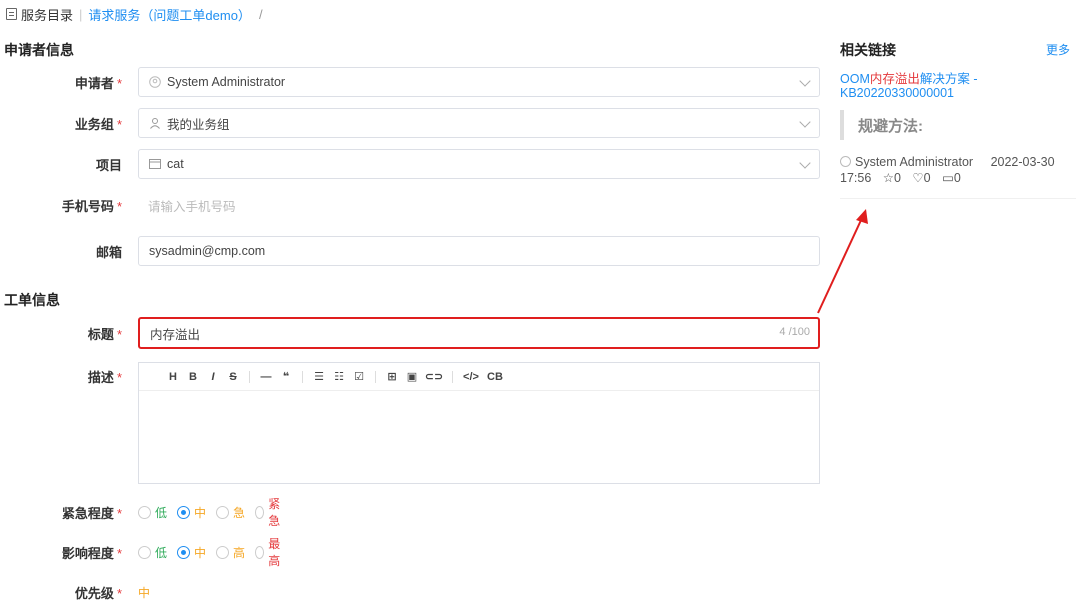  I want to click on bold-button: B, so click(193, 377).